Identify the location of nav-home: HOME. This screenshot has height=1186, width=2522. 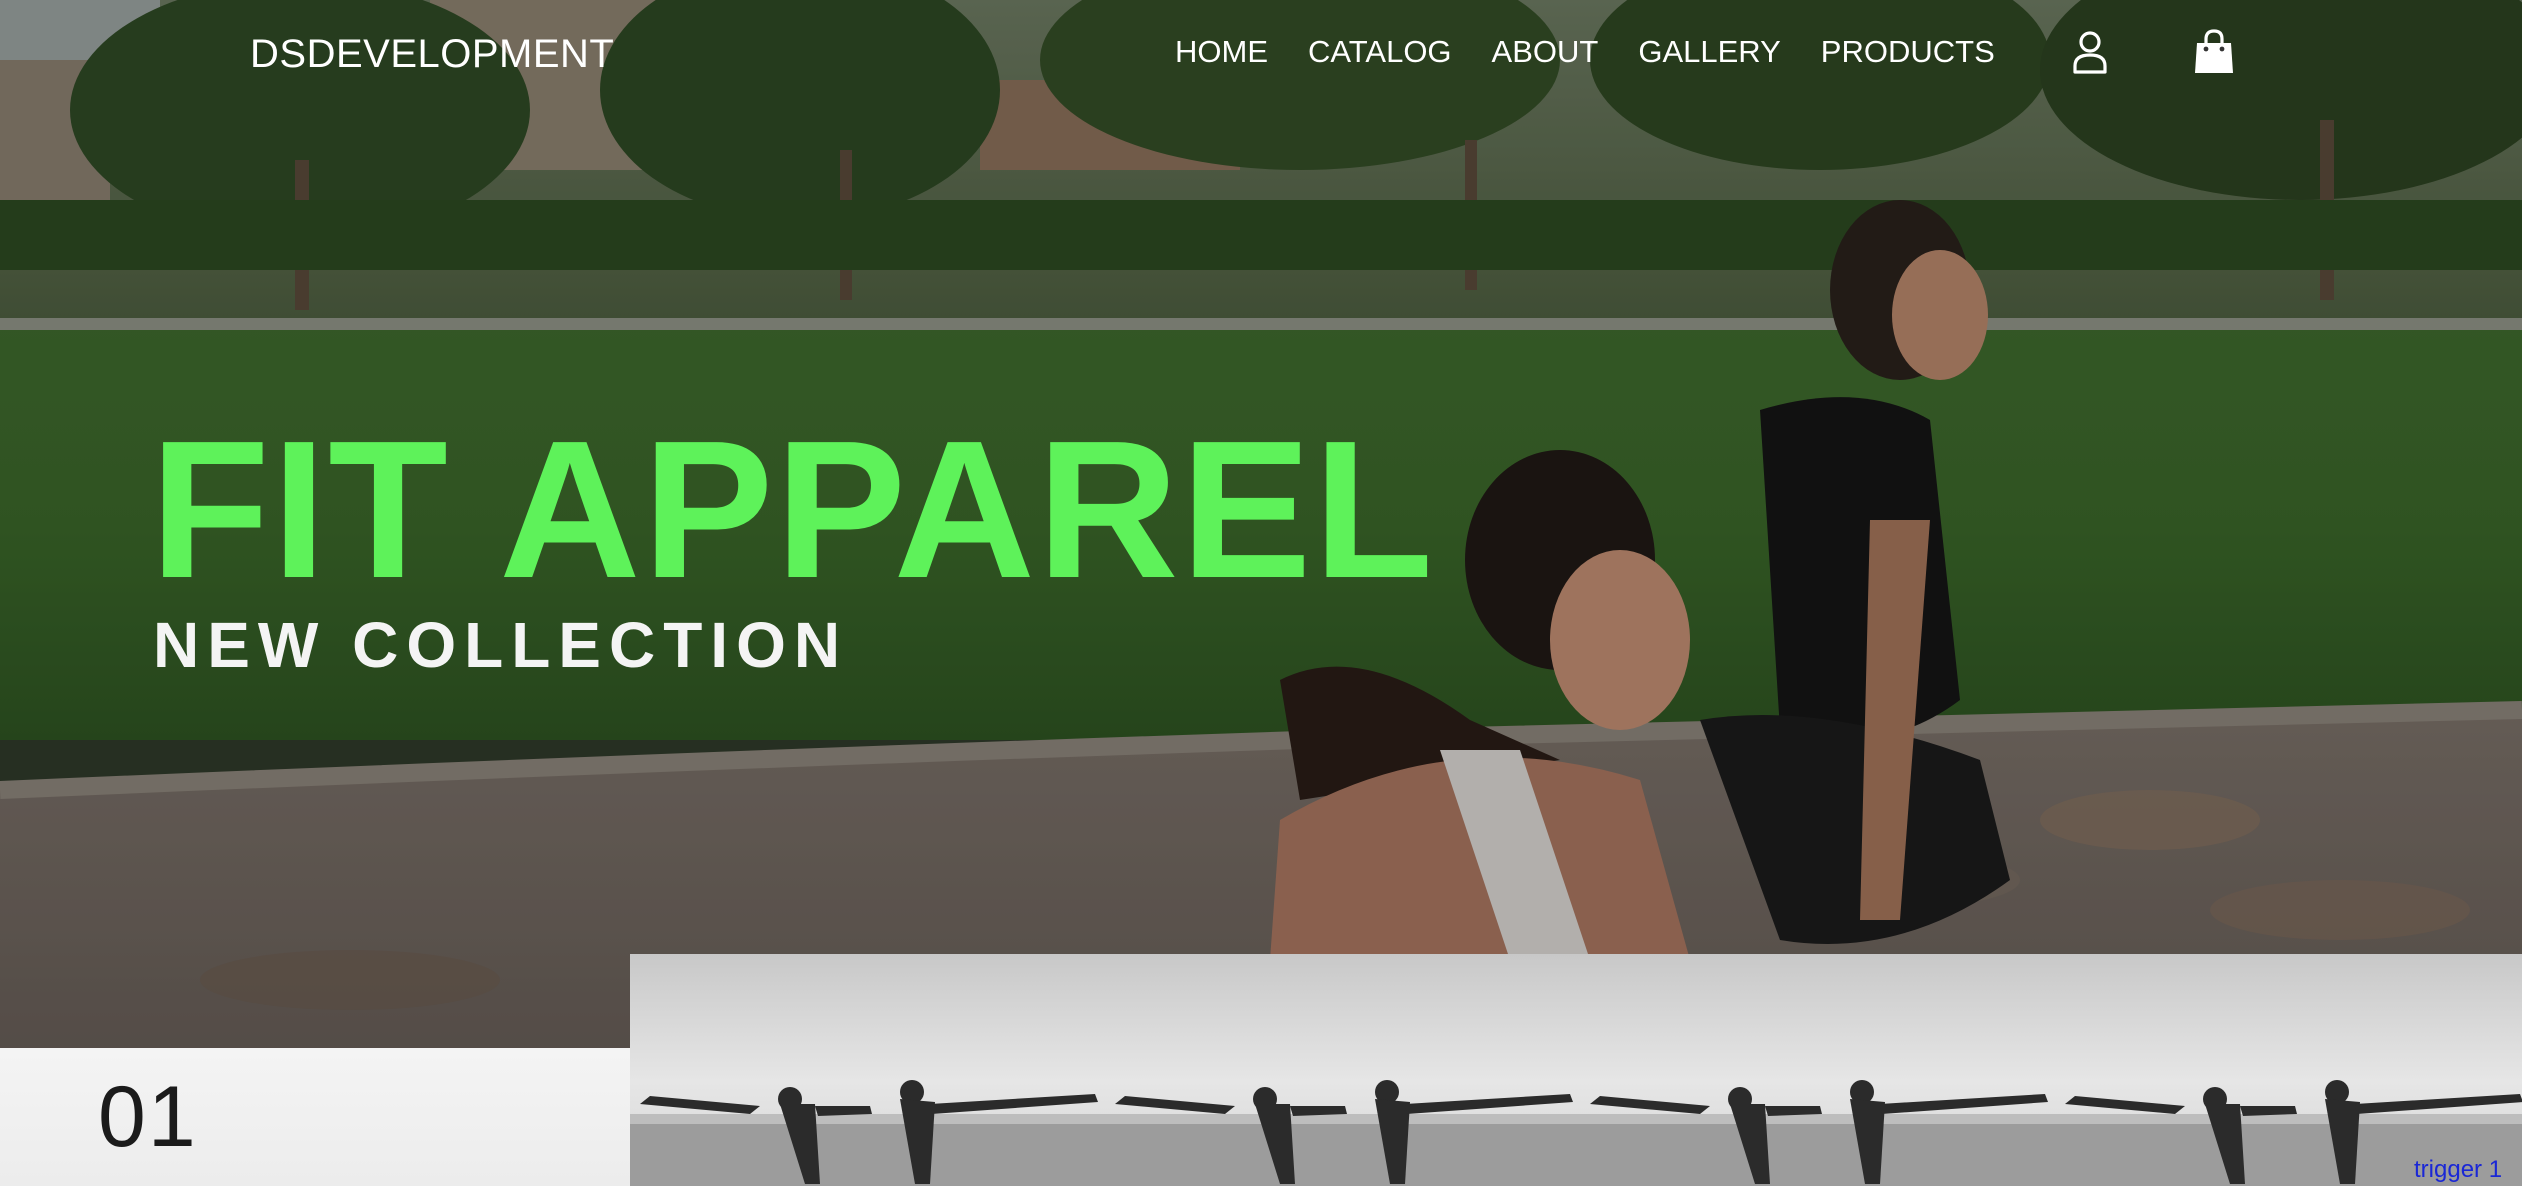
(1221, 52).